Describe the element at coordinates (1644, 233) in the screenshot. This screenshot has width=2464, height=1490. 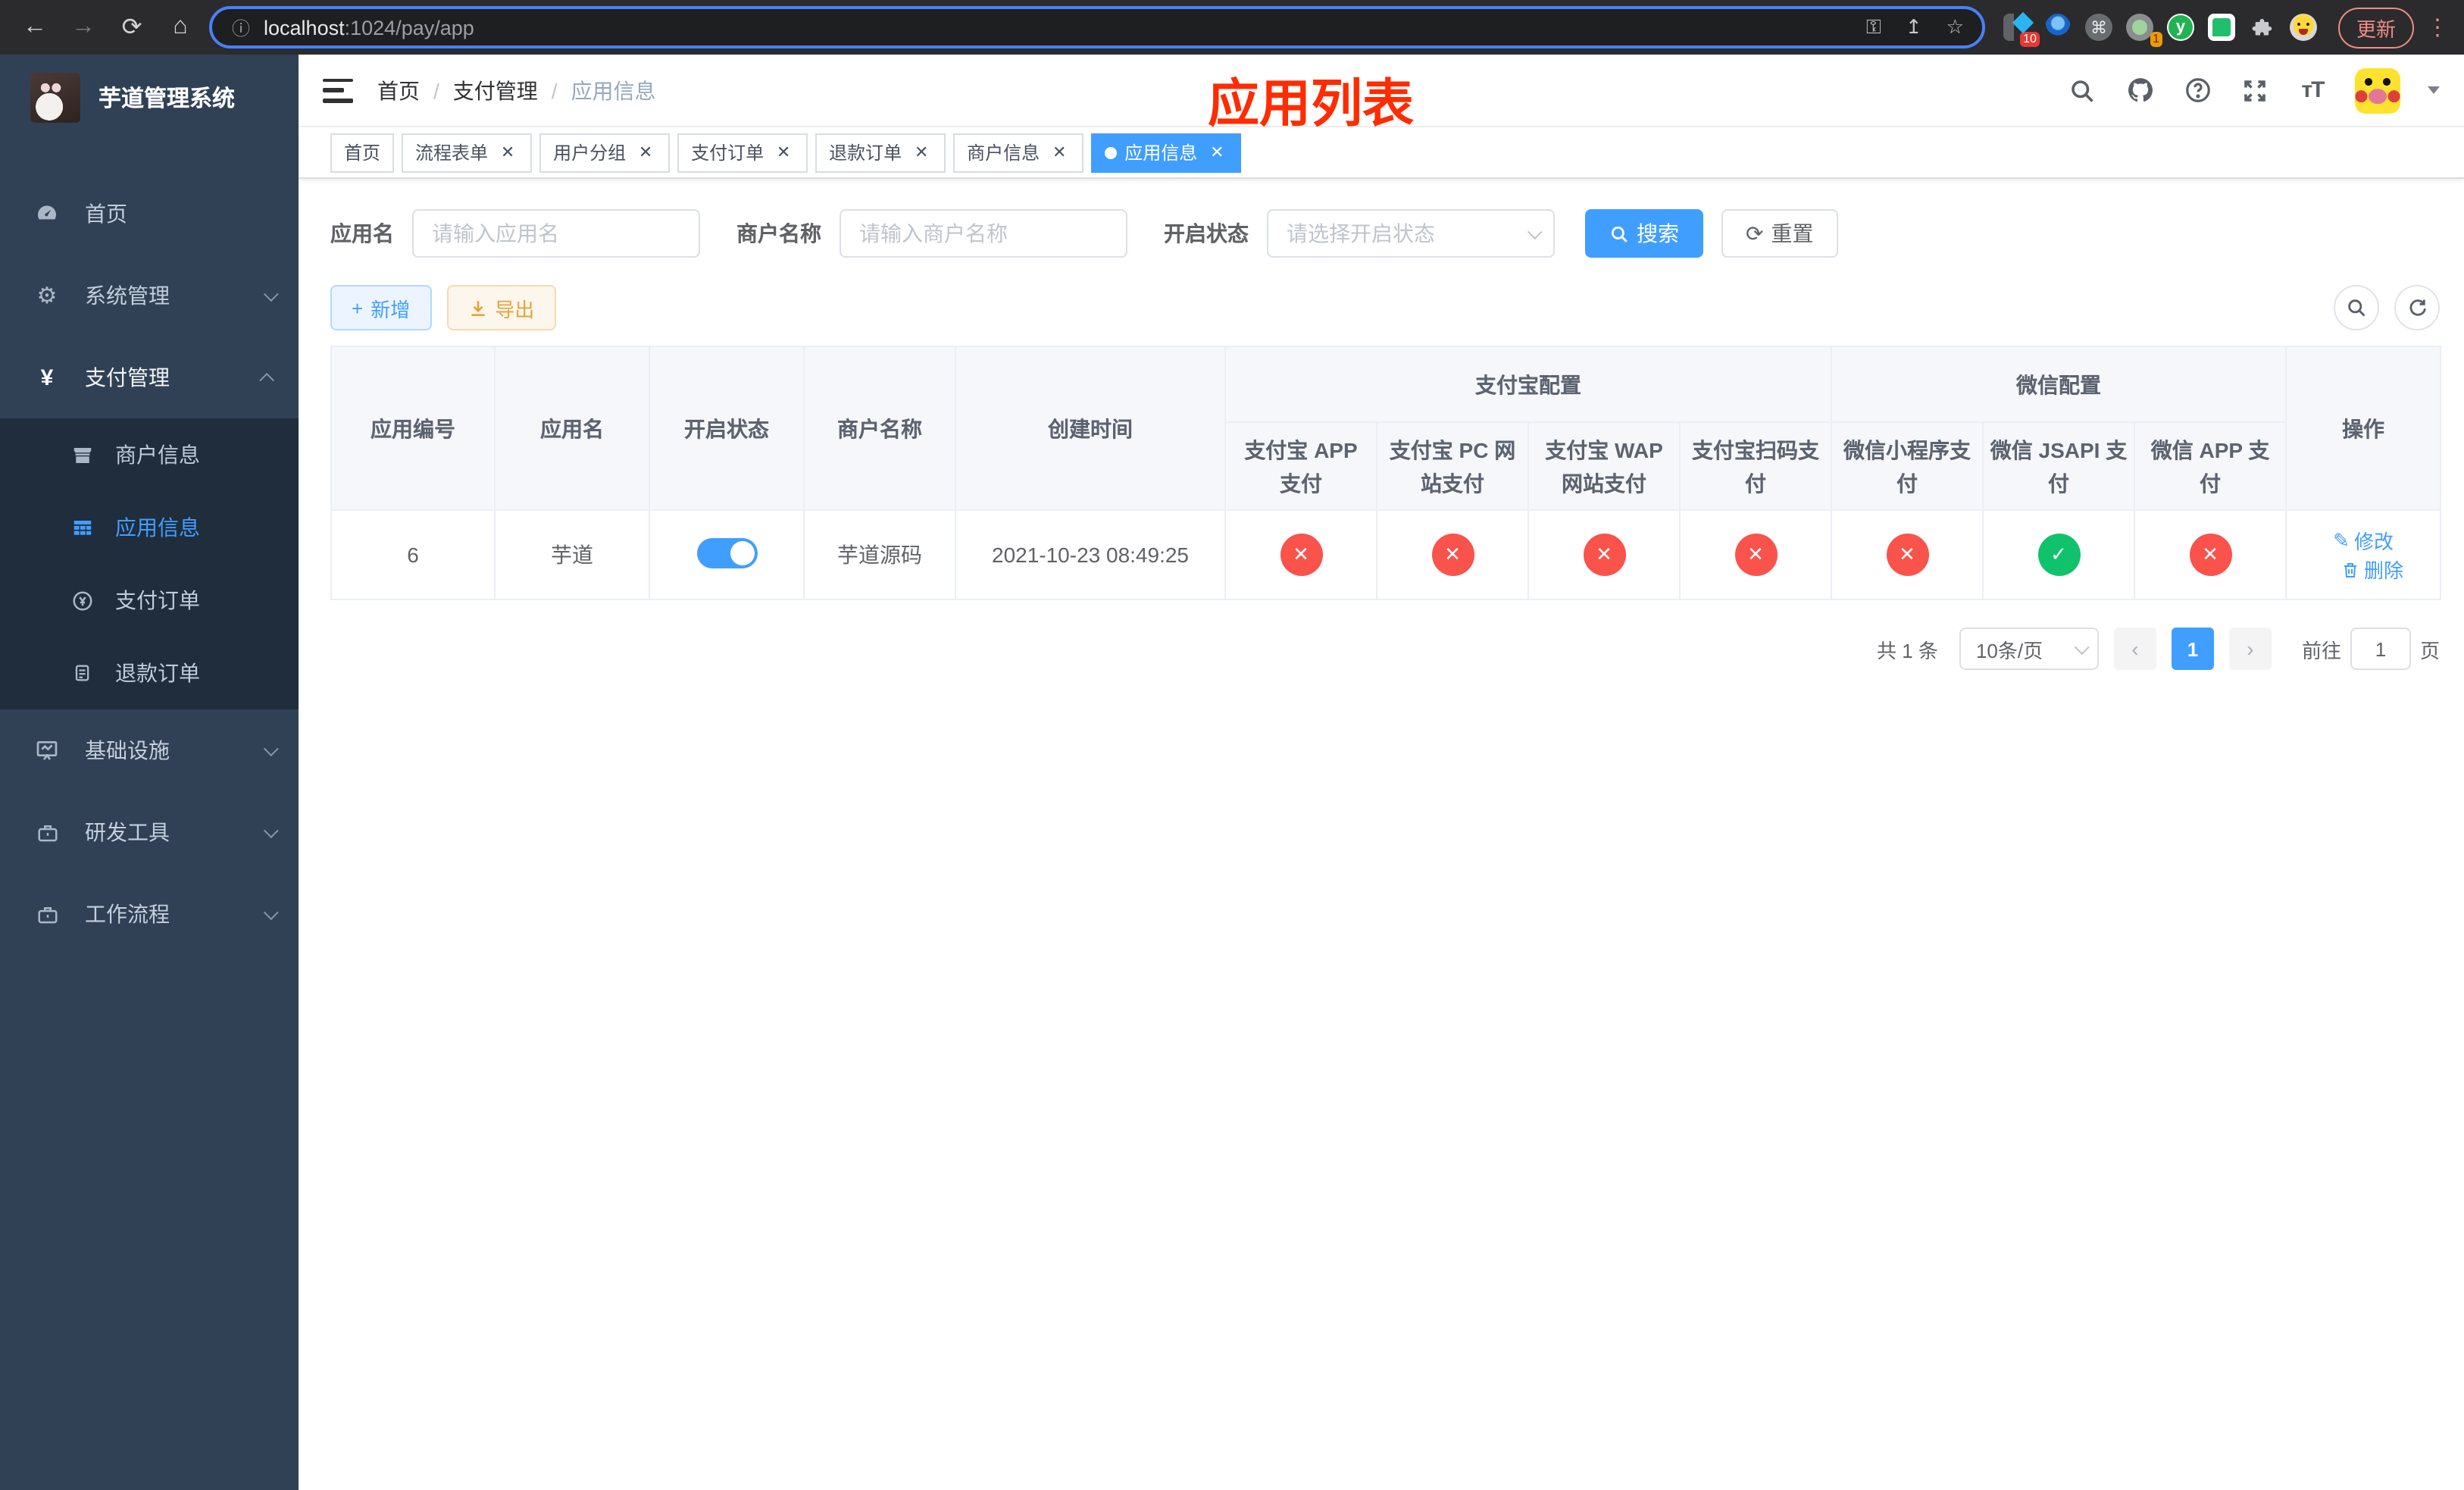
I see `search-button: 搜索` at that location.